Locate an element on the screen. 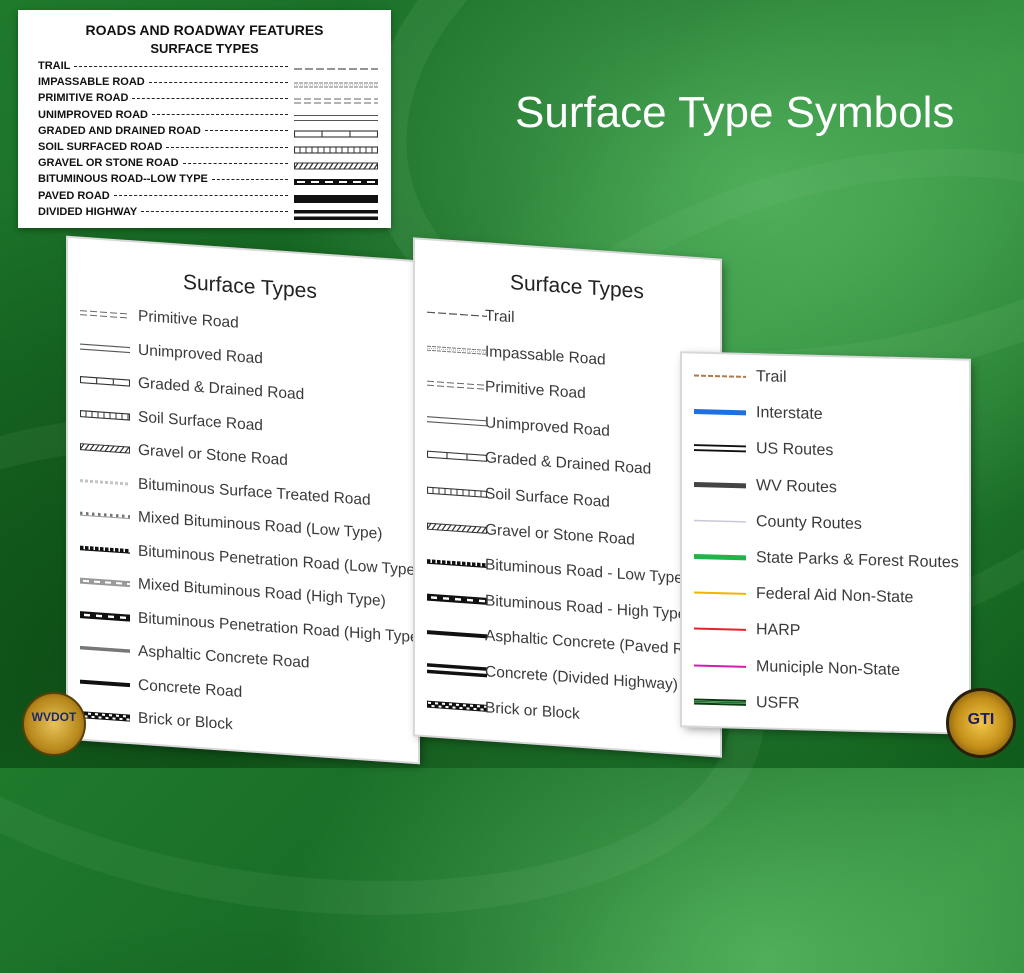 This screenshot has width=1024, height=973. legend-row-label: SOIL SURFACED ROAD is located at coordinates (100, 147).